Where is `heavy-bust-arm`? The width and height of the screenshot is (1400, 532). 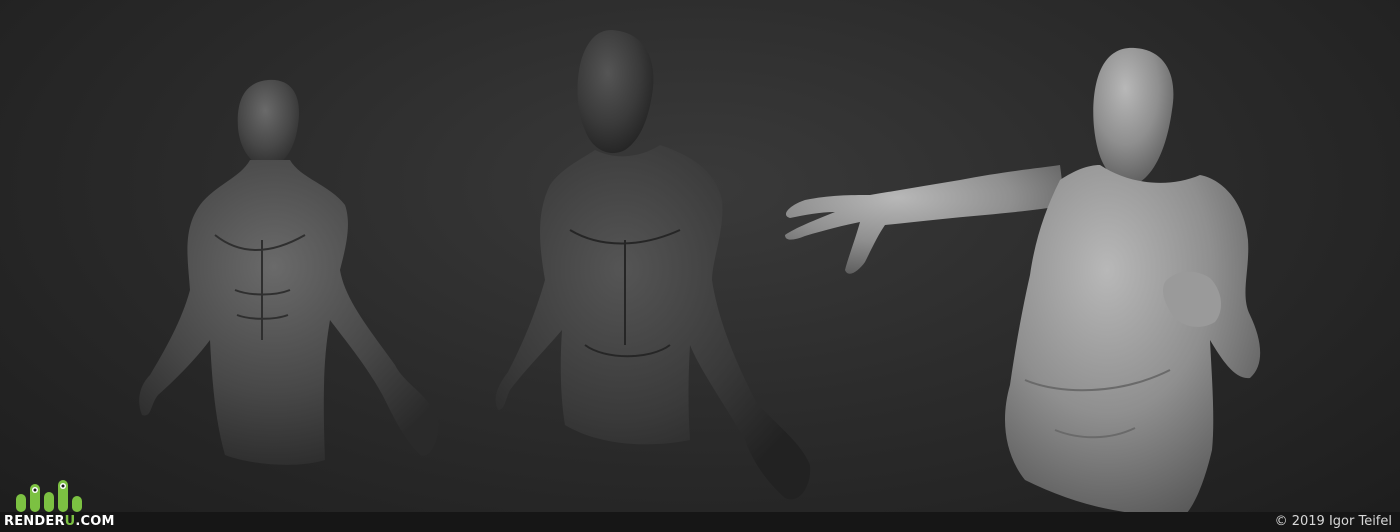
heavy-bust-arm is located at coordinates (925, 219).